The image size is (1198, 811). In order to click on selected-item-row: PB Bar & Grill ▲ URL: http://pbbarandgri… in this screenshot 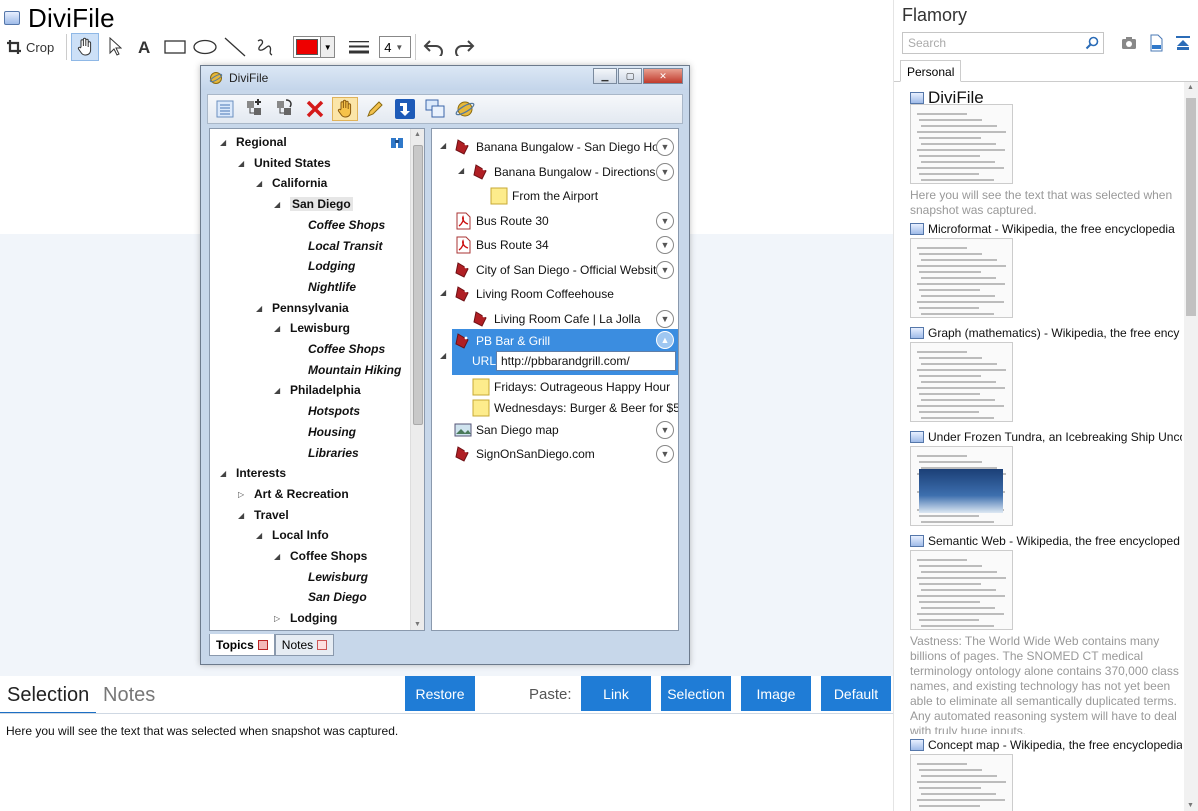, I will do `click(565, 352)`.